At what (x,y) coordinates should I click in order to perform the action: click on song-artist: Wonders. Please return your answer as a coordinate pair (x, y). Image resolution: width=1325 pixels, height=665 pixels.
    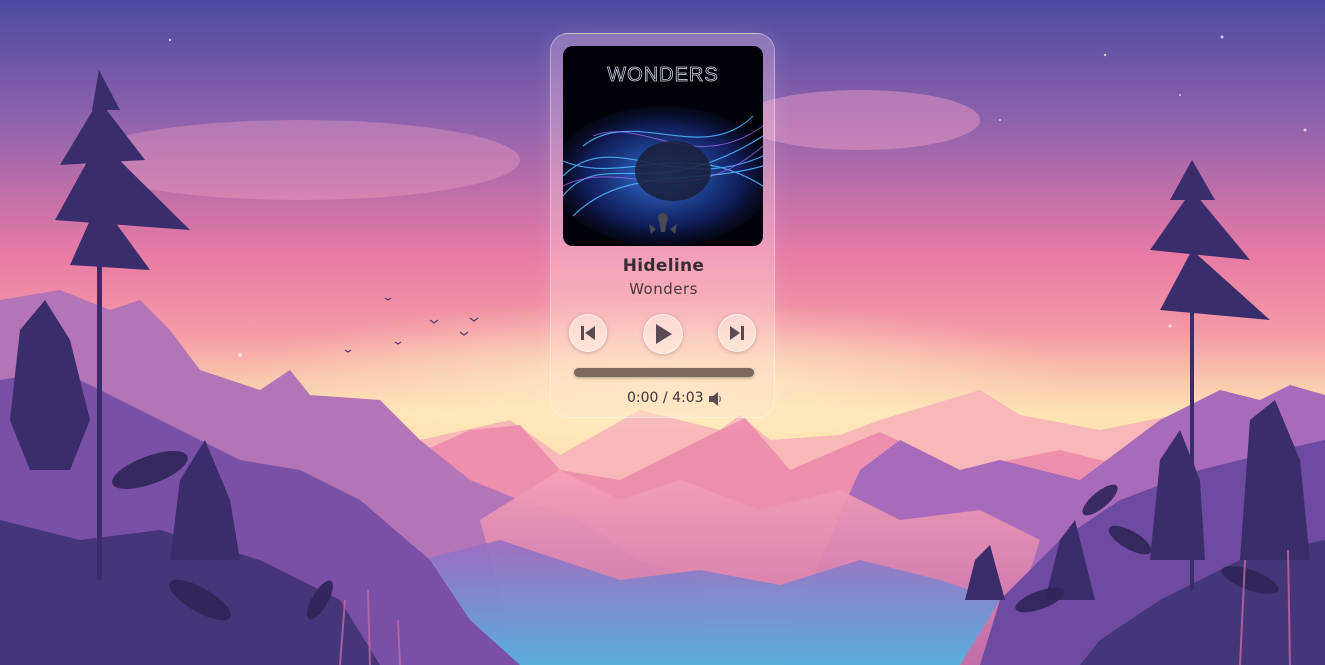
    Looking at the image, I should click on (663, 289).